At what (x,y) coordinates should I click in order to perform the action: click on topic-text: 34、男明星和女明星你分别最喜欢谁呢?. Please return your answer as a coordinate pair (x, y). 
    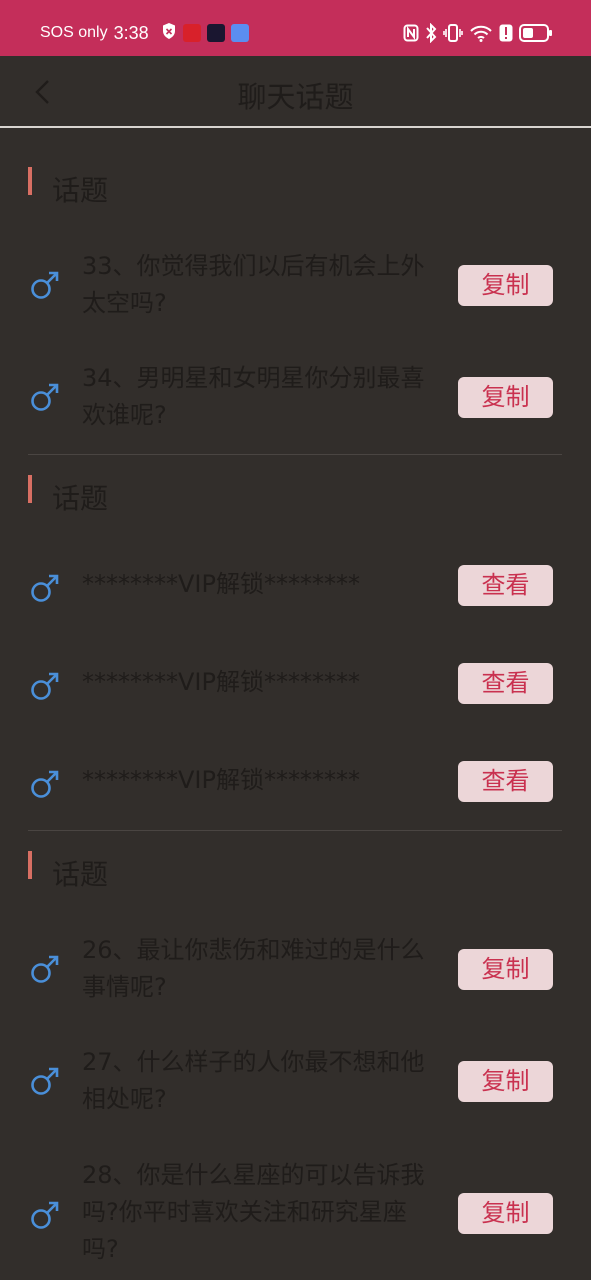
    Looking at the image, I should click on (253, 396).